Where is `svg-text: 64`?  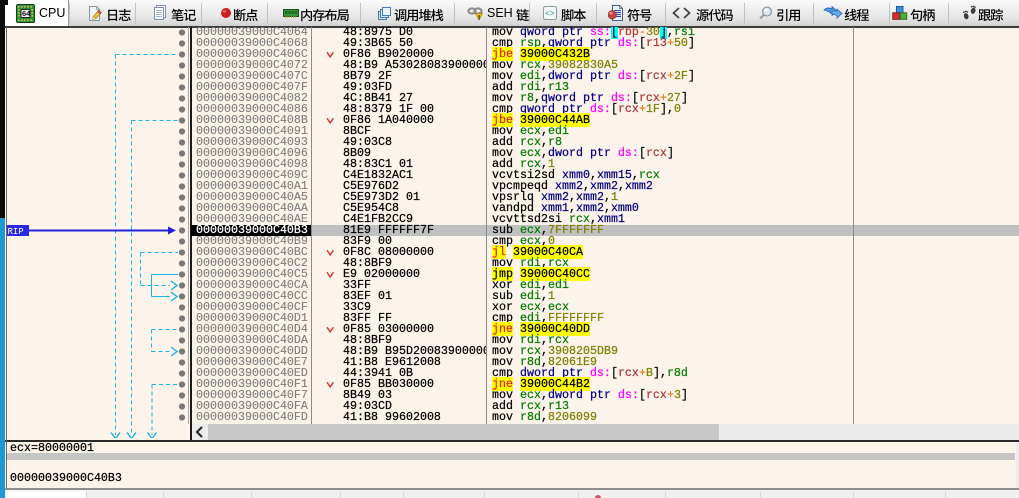 svg-text: 64 is located at coordinates (26, 13).